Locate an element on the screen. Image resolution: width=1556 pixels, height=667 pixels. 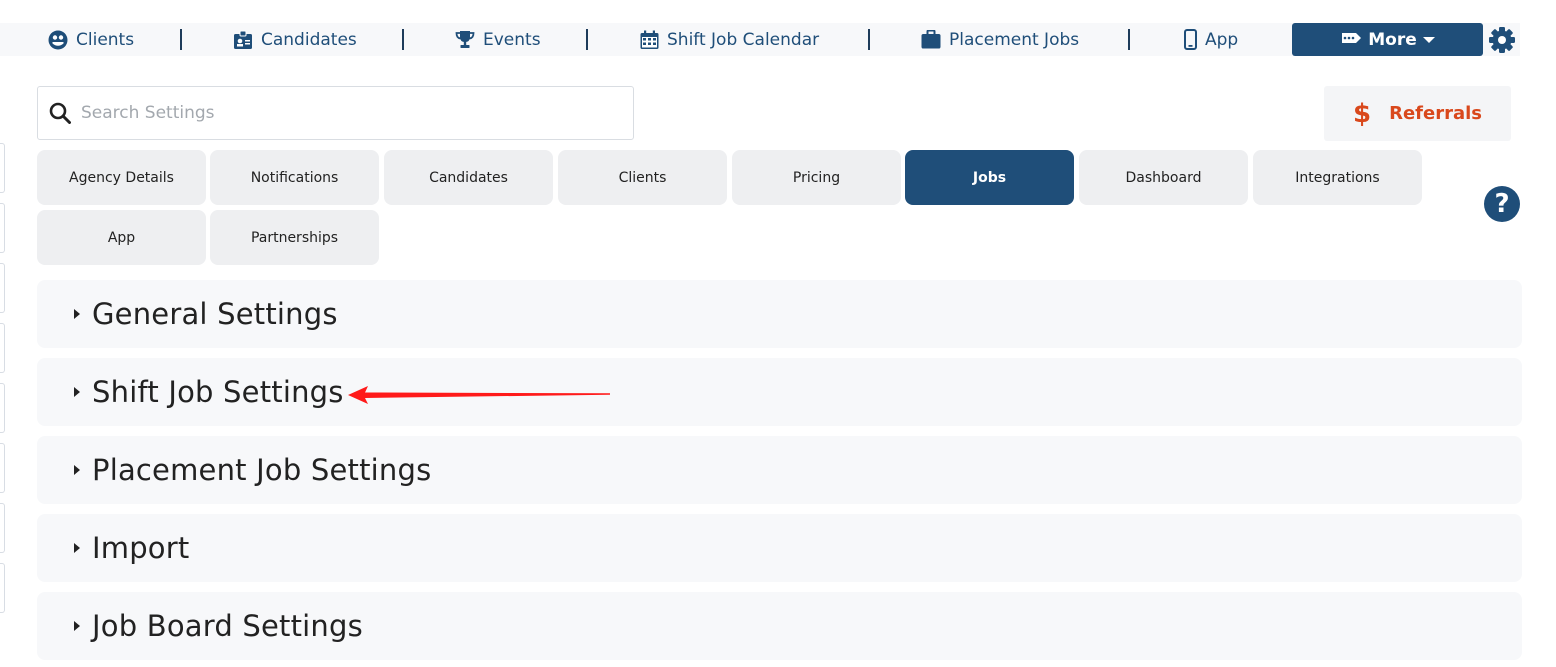
more-label: More is located at coordinates (1392, 39).